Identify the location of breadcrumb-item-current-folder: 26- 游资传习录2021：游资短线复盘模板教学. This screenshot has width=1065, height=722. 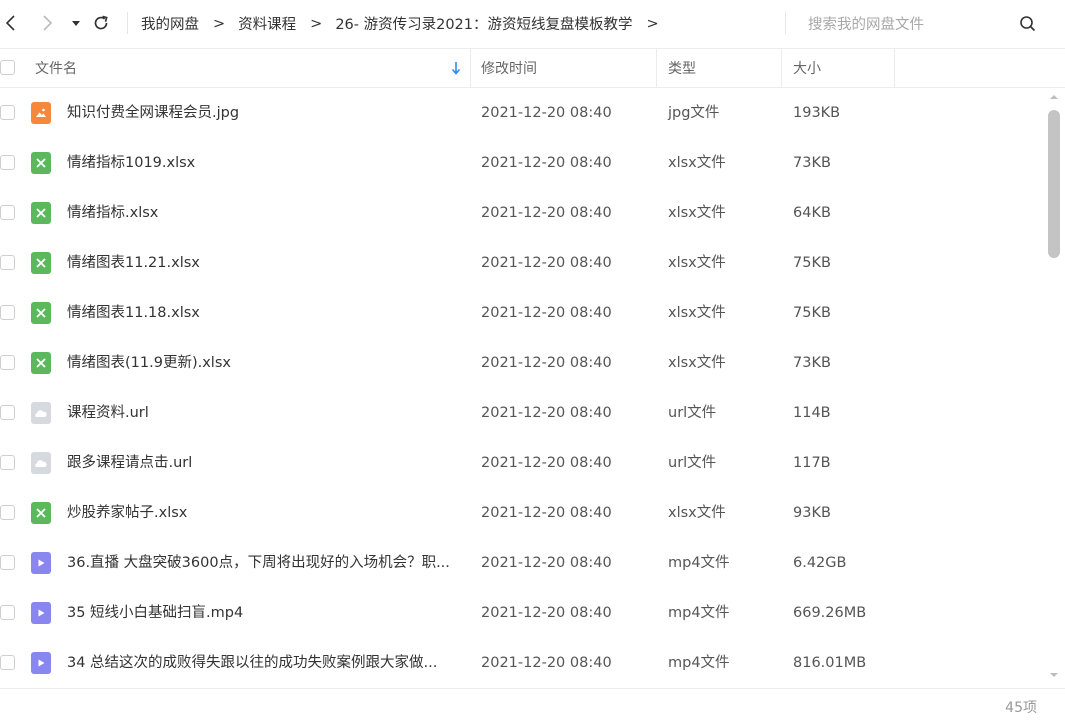
(483, 23).